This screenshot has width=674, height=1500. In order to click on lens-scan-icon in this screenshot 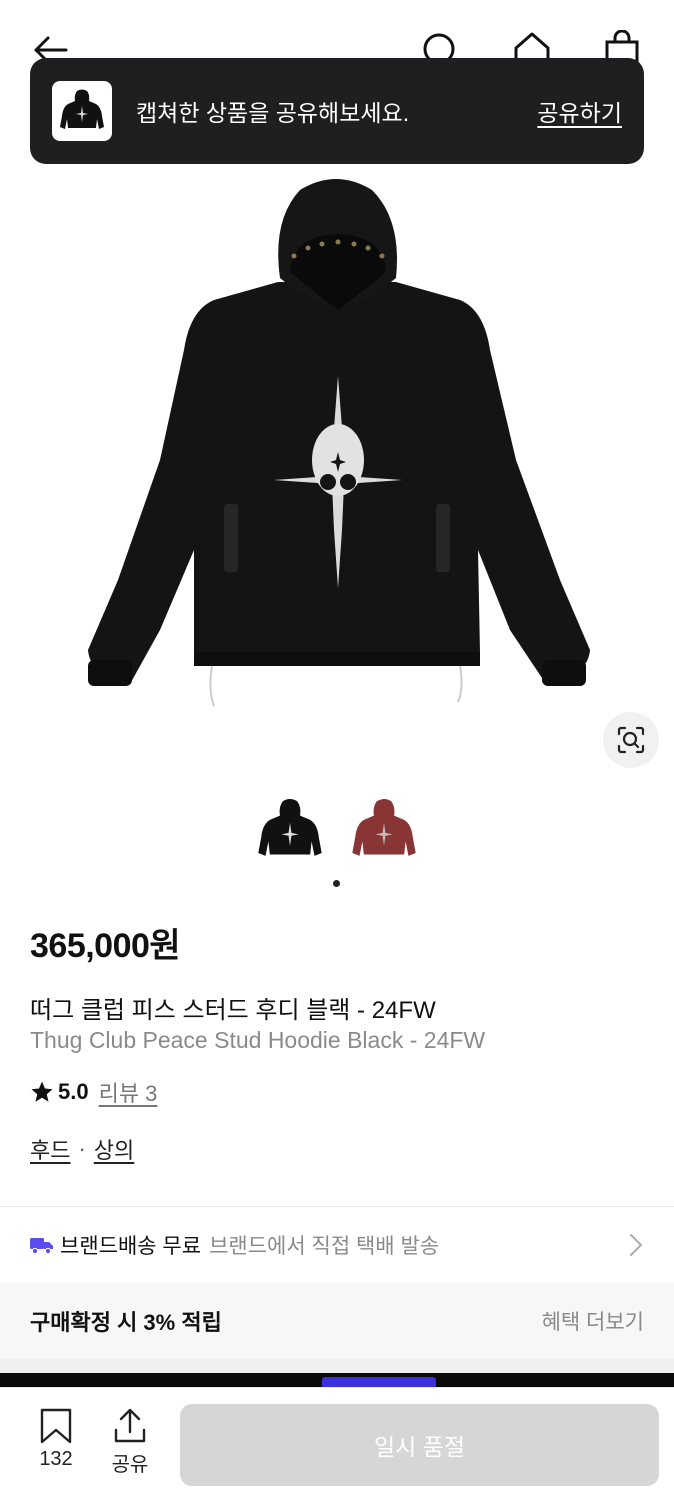, I will do `click(631, 740)`.